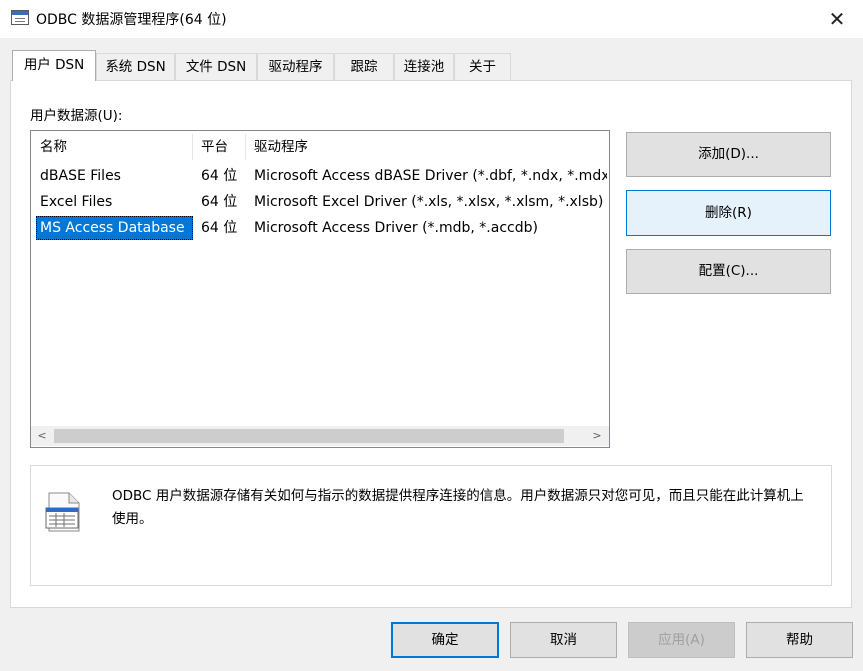 The height and width of the screenshot is (671, 863). I want to click on tab-connection-pooling: 连接池, so click(424, 66).